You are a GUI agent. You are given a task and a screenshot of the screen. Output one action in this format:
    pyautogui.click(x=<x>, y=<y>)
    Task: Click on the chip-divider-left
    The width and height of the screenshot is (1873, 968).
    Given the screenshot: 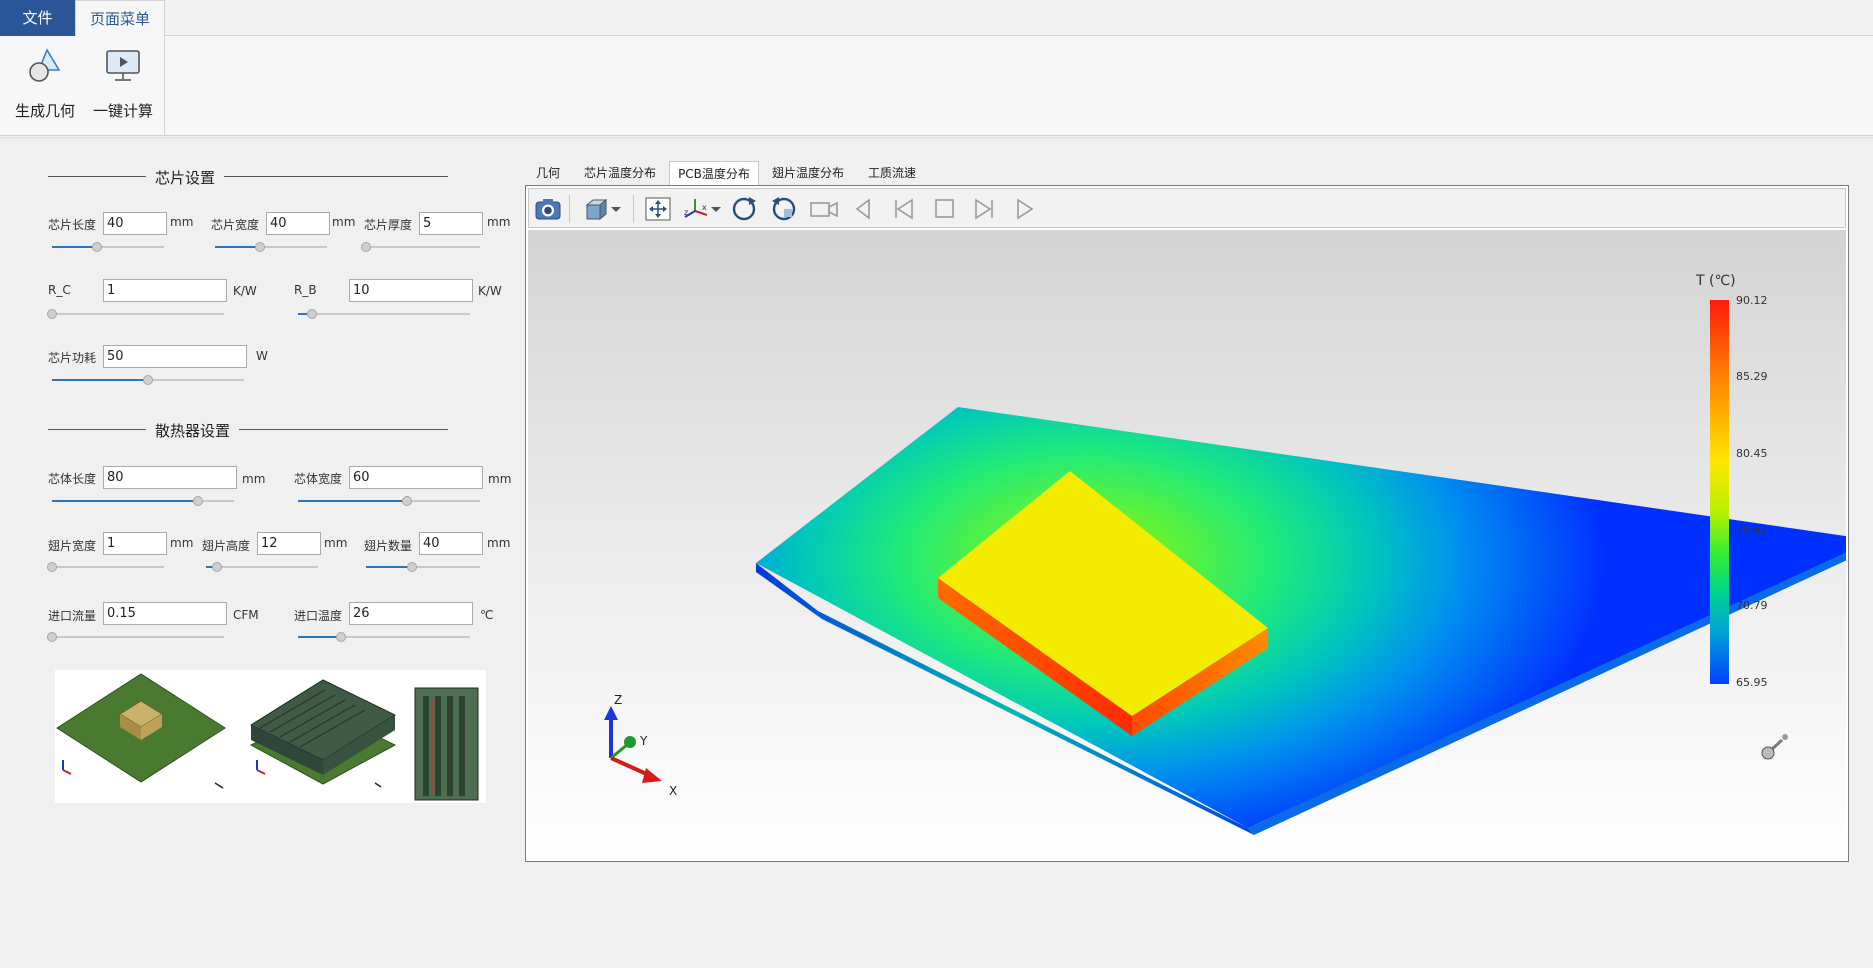 What is the action you would take?
    pyautogui.click(x=97, y=176)
    